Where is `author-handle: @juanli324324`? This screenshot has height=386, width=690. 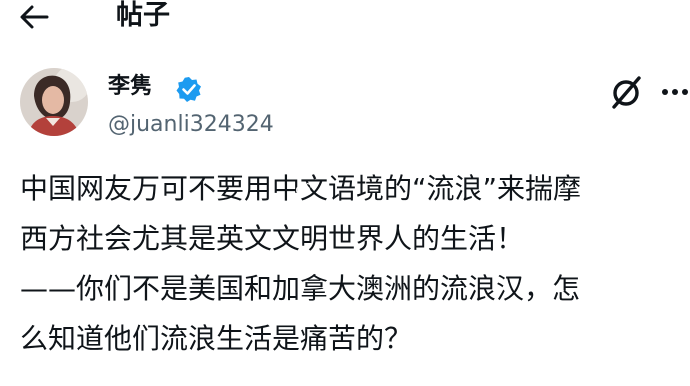 author-handle: @juanli324324 is located at coordinates (191, 125).